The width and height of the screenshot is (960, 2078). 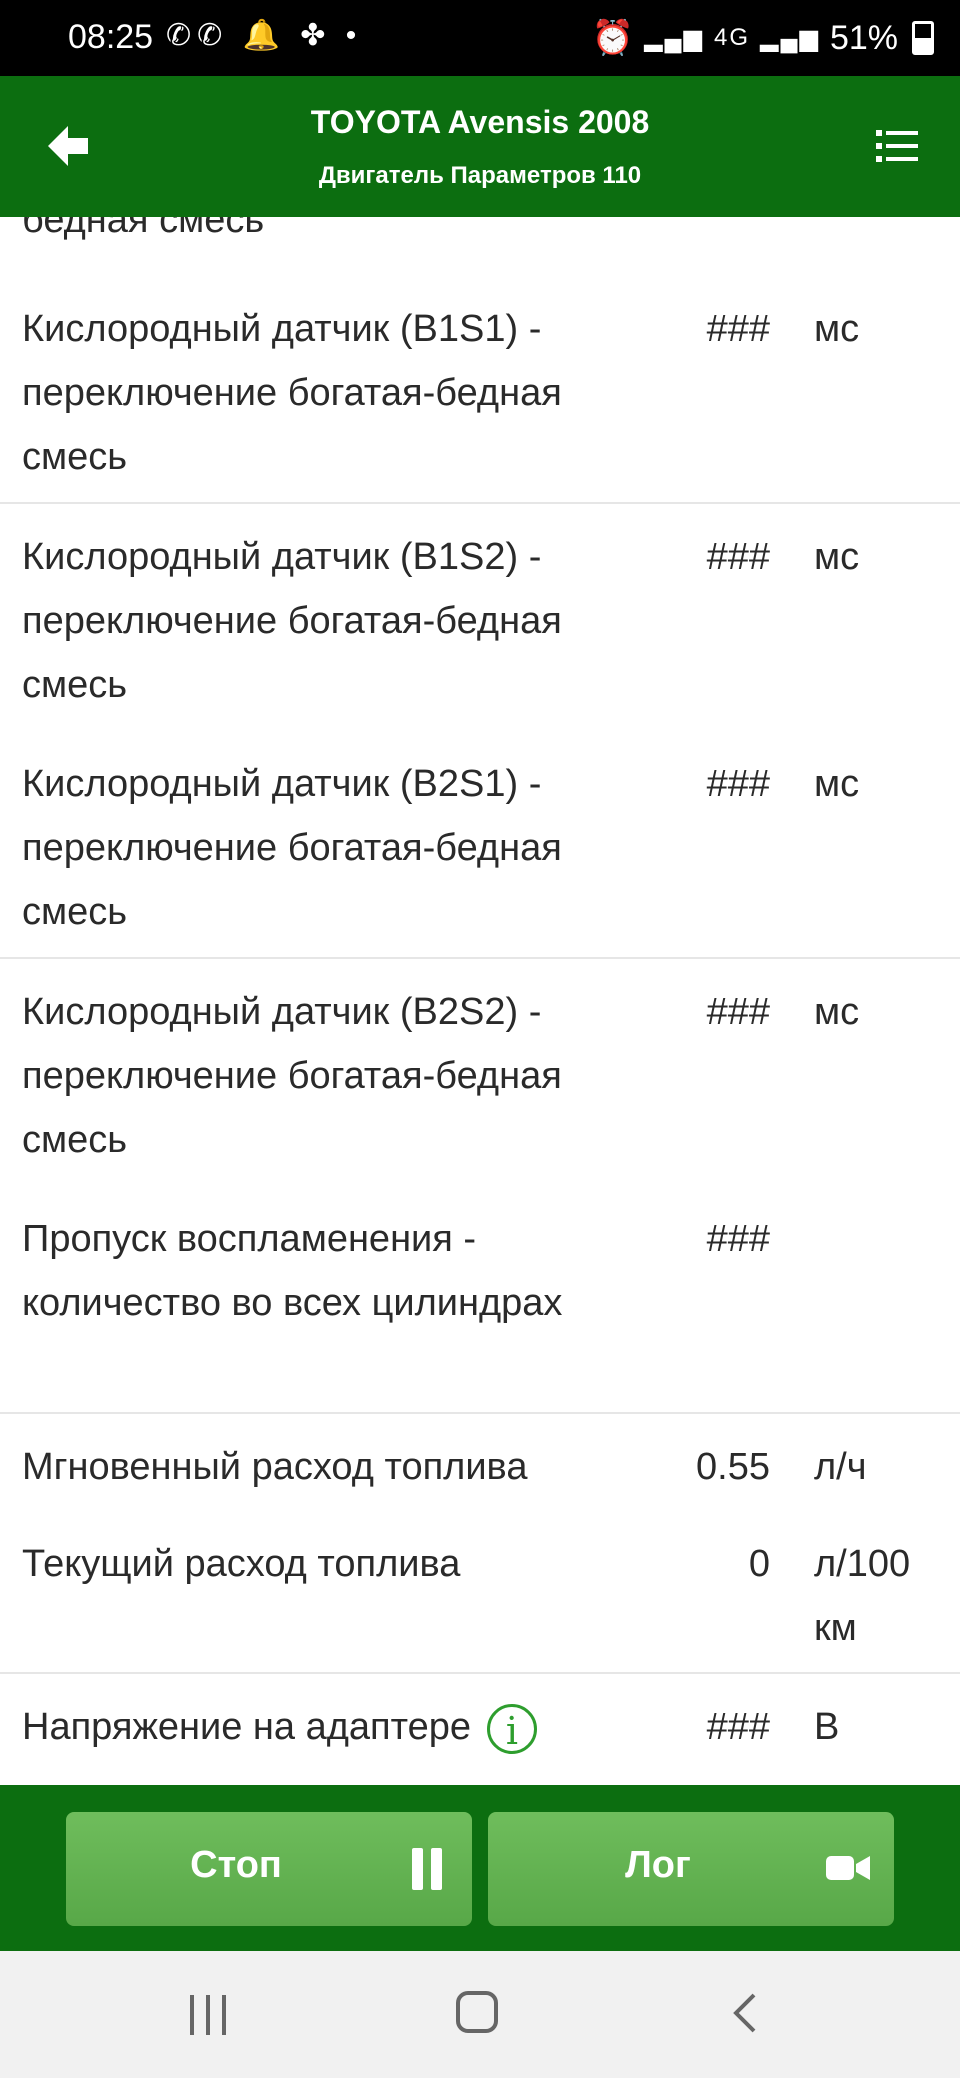 I want to click on video-camera-icon, so click(x=848, y=1868).